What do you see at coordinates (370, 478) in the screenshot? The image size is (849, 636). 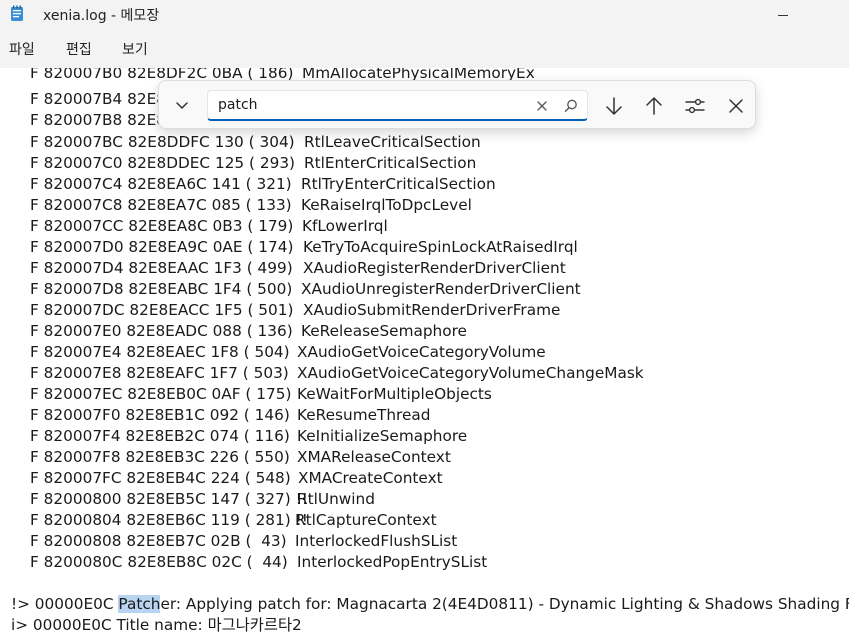 I see `log-line-function: XMACreateContext` at bounding box center [370, 478].